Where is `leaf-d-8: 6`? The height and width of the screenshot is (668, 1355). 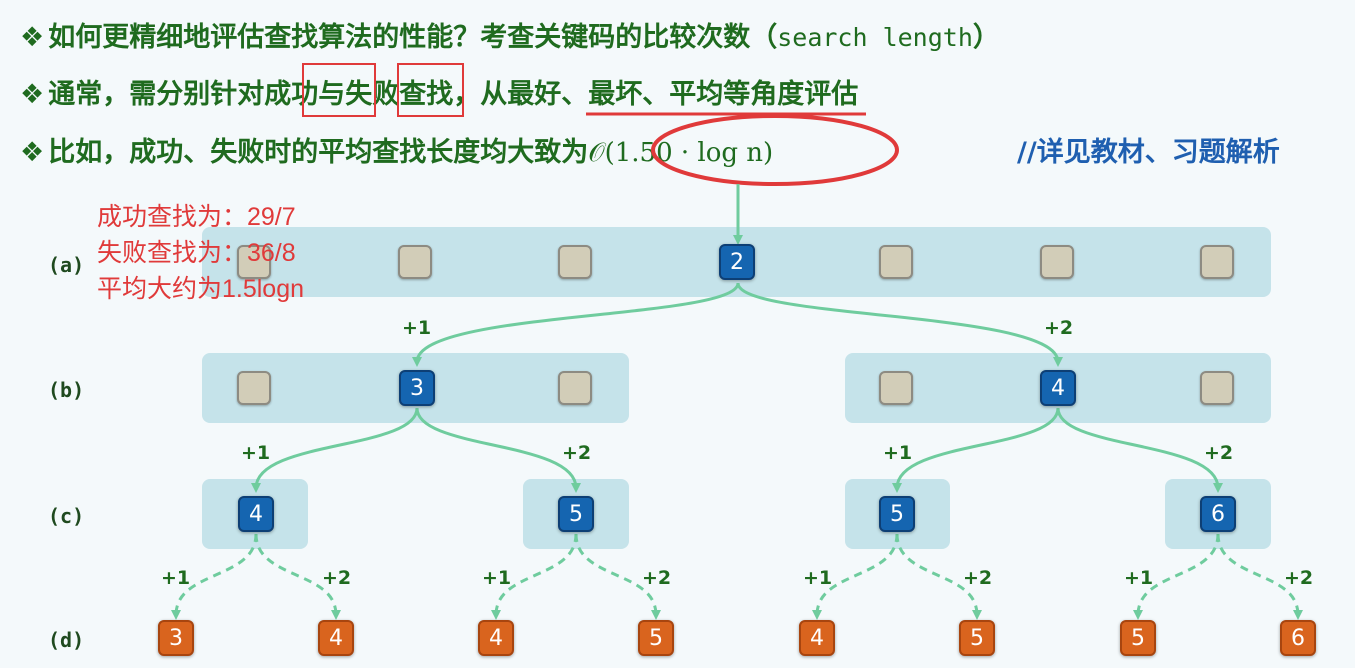
leaf-d-8: 6 is located at coordinates (1298, 638).